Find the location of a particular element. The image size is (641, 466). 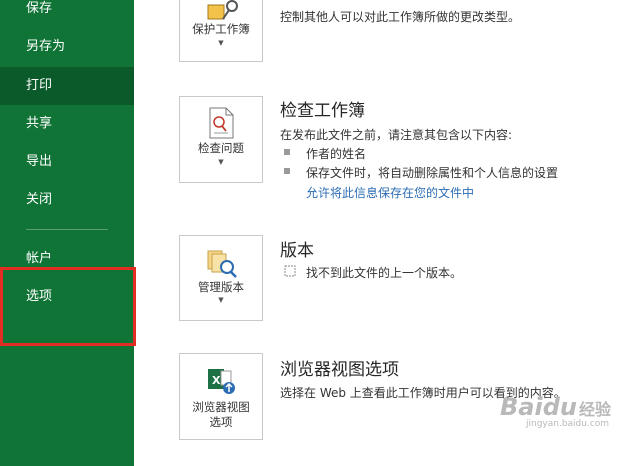

watermark-brand: Baidu is located at coordinates (538, 407).